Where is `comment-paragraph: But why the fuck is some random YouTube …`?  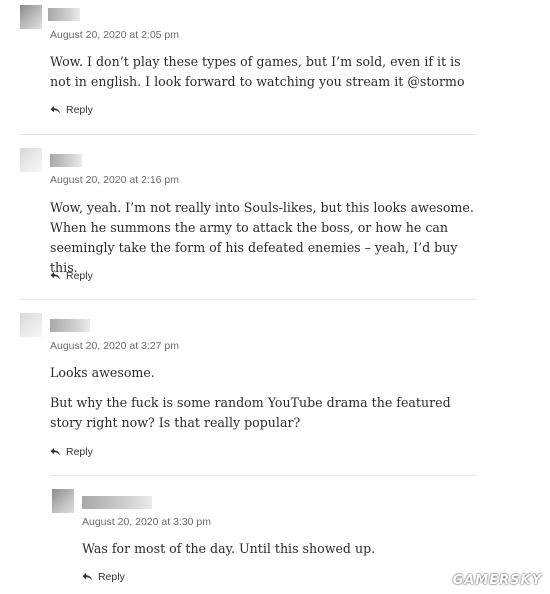 comment-paragraph: But why the fuck is some random YouTube … is located at coordinates (250, 412).